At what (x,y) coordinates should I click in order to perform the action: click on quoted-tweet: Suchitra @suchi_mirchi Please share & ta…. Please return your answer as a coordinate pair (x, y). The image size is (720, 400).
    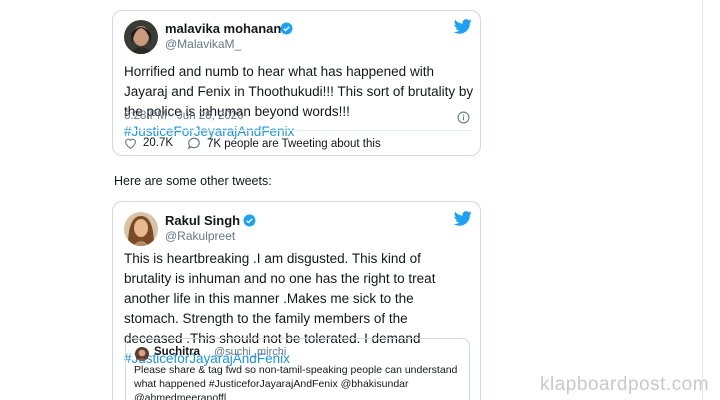
    Looking at the image, I should click on (297, 369).